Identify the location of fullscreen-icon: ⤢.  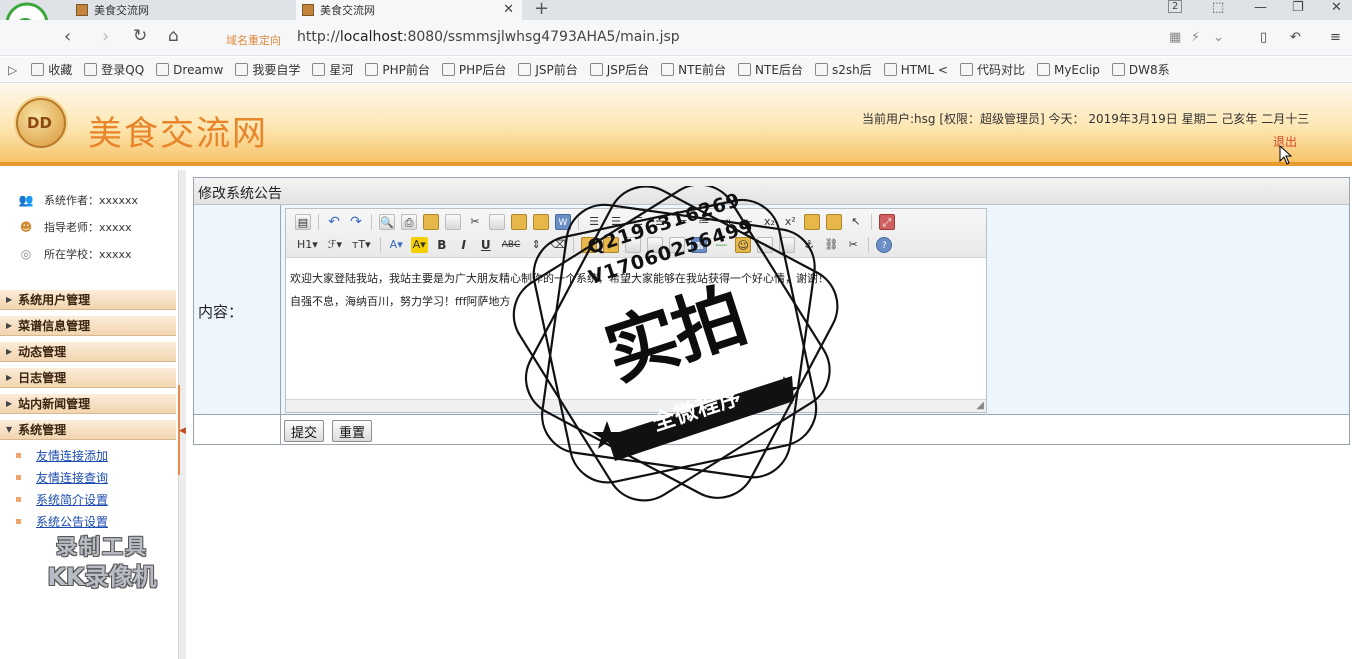
(886, 222).